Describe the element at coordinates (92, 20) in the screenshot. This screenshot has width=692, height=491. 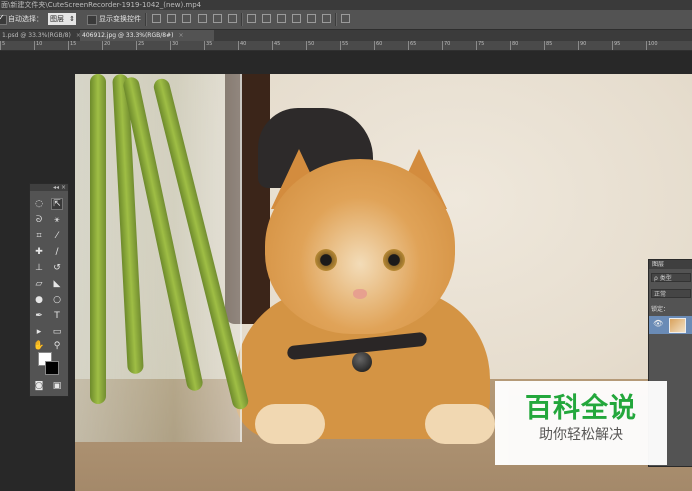
I see `show-transform-checkbox` at that location.